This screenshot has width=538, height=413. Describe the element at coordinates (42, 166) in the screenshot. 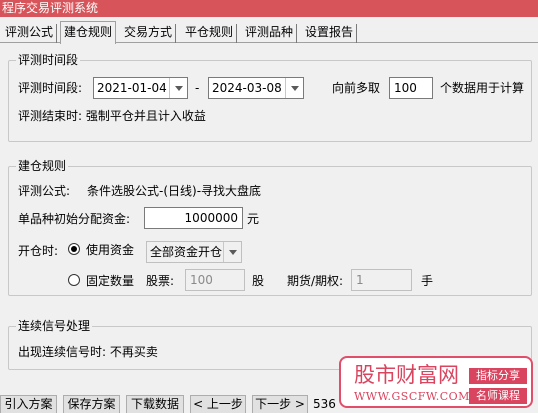

I see `build-rules-legend: 建仓规则` at that location.